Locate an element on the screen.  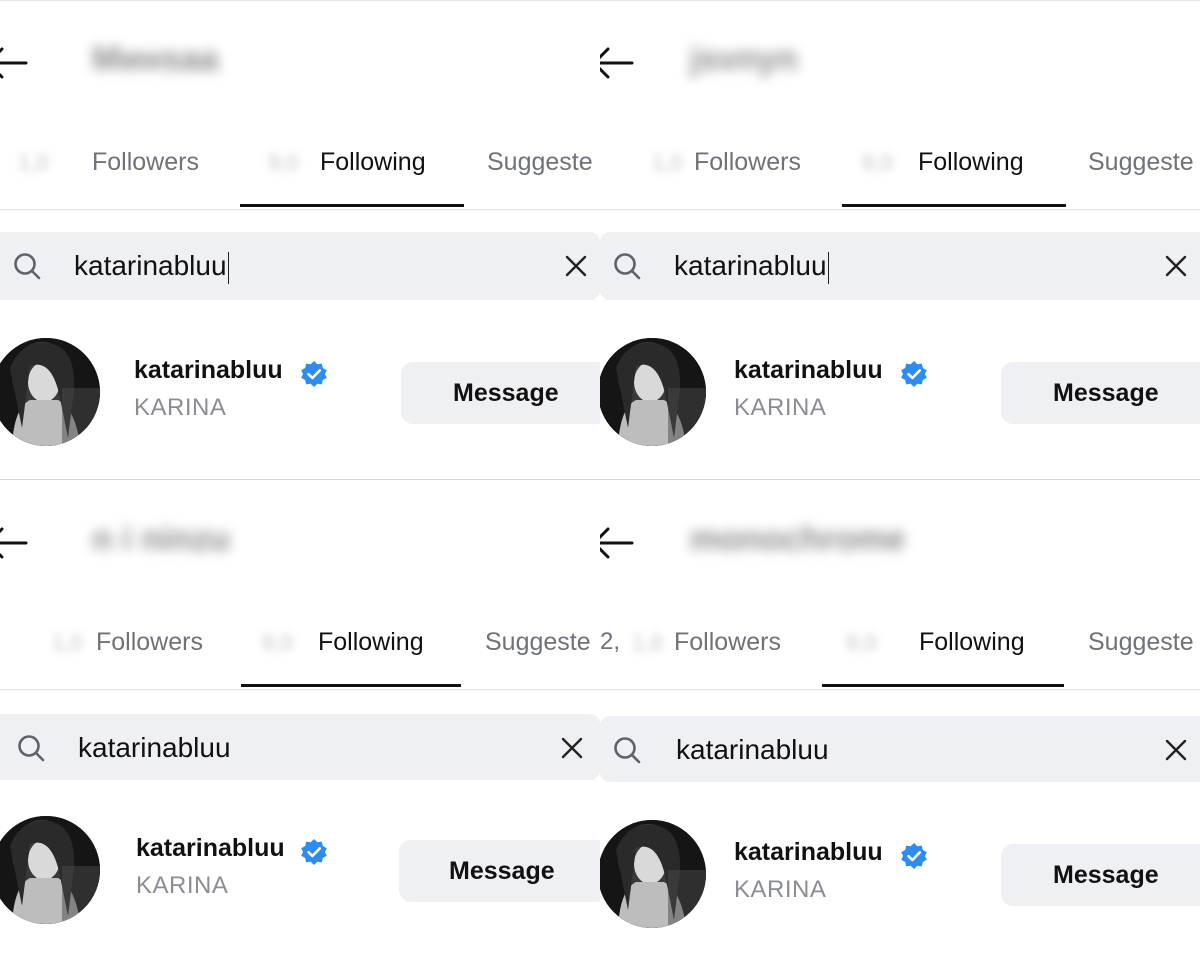
profile-username: n i ninzu is located at coordinates (161, 539).